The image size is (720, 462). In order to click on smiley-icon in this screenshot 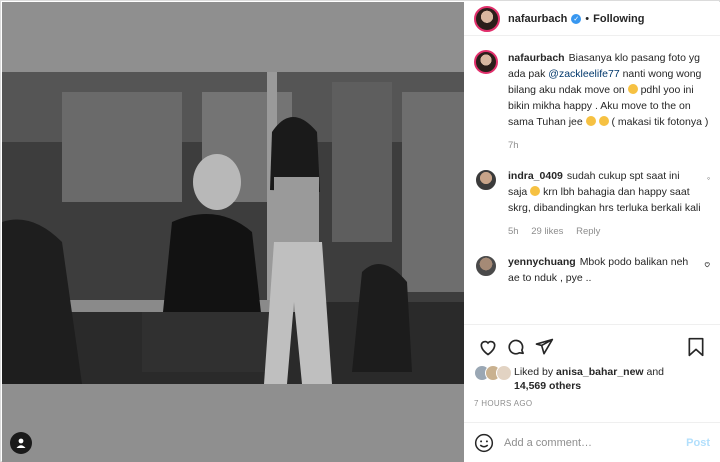, I will do `click(484, 443)`.